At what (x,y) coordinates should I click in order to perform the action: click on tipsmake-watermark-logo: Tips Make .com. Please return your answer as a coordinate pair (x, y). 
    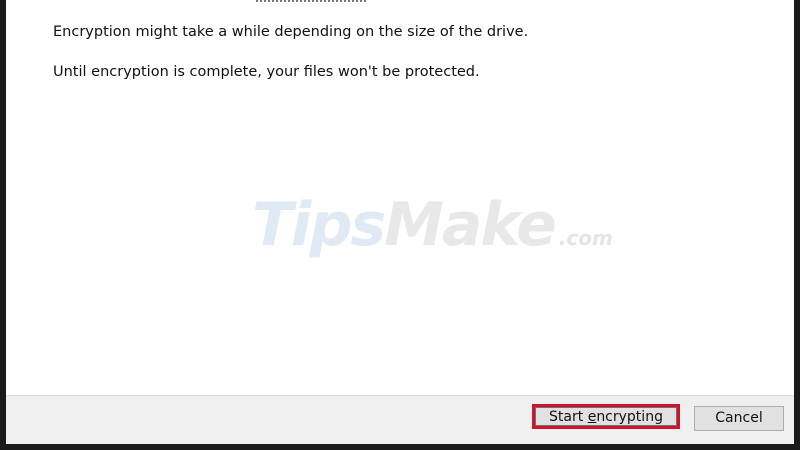
    Looking at the image, I should click on (432, 225).